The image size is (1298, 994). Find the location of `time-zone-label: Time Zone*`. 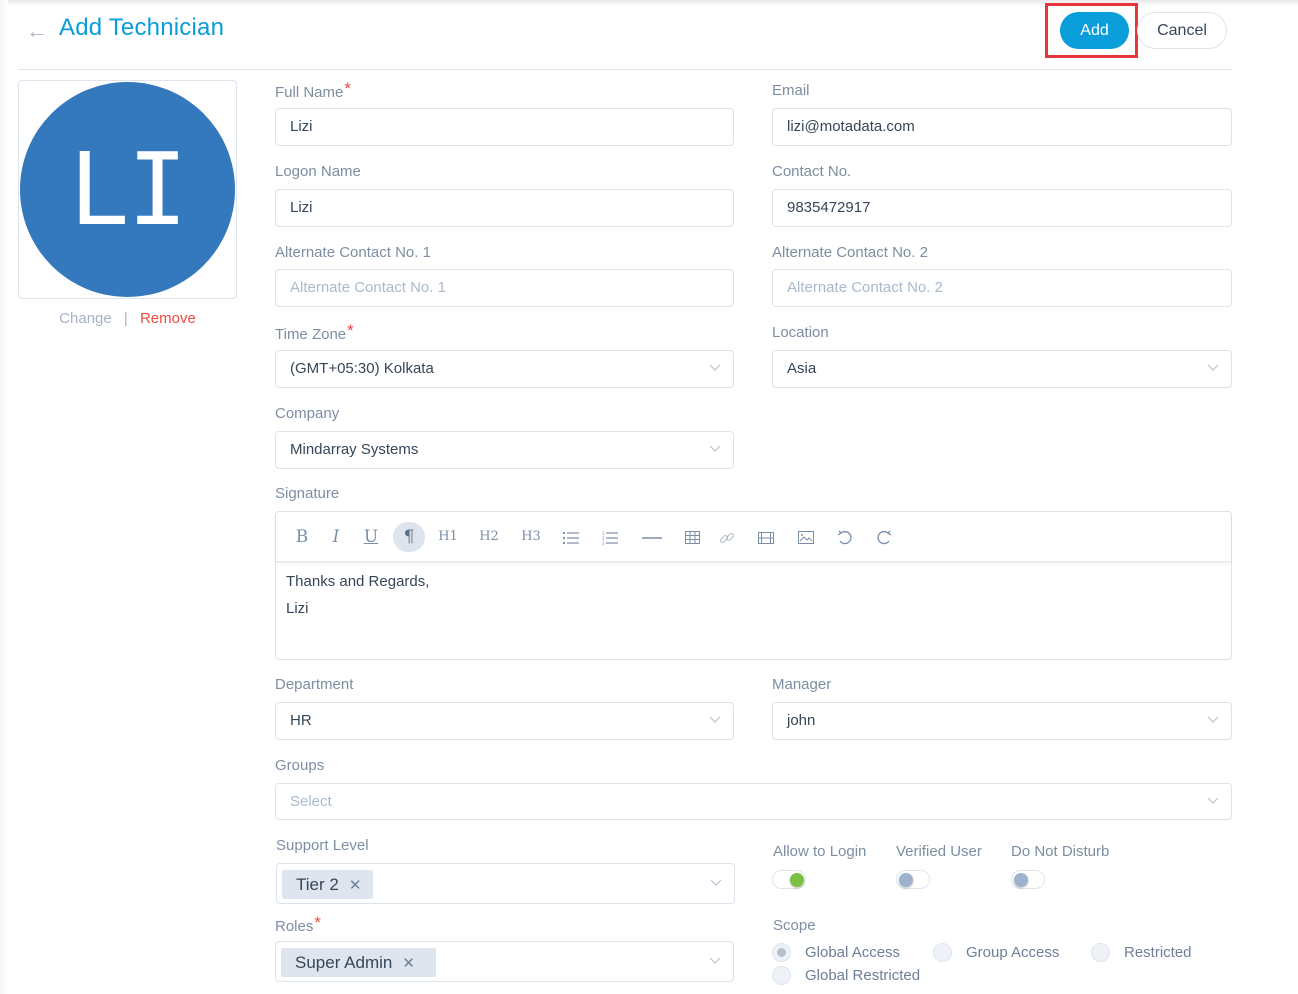

time-zone-label: Time Zone* is located at coordinates (314, 332).